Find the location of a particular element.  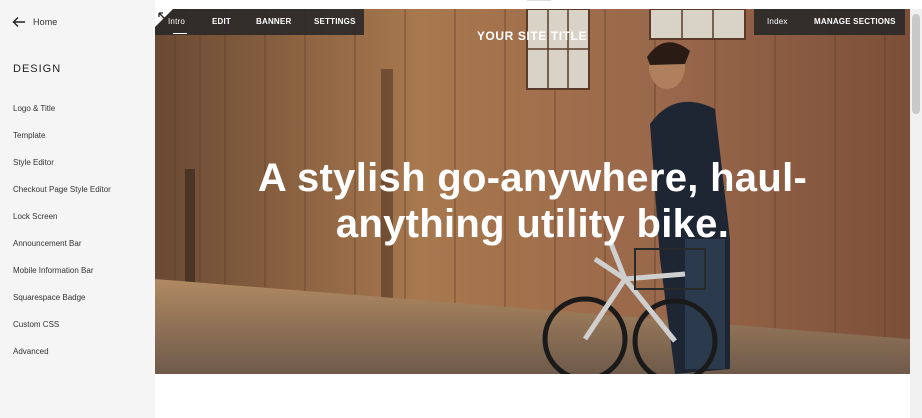

menu-item-announcement-bar: Announcement Bar is located at coordinates (62, 248).